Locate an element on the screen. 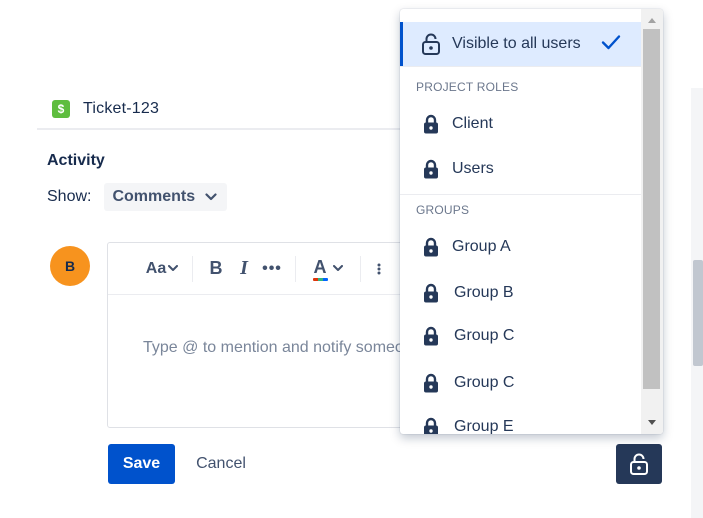 The image size is (703, 518). option-label: Visible to all users is located at coordinates (516, 43).